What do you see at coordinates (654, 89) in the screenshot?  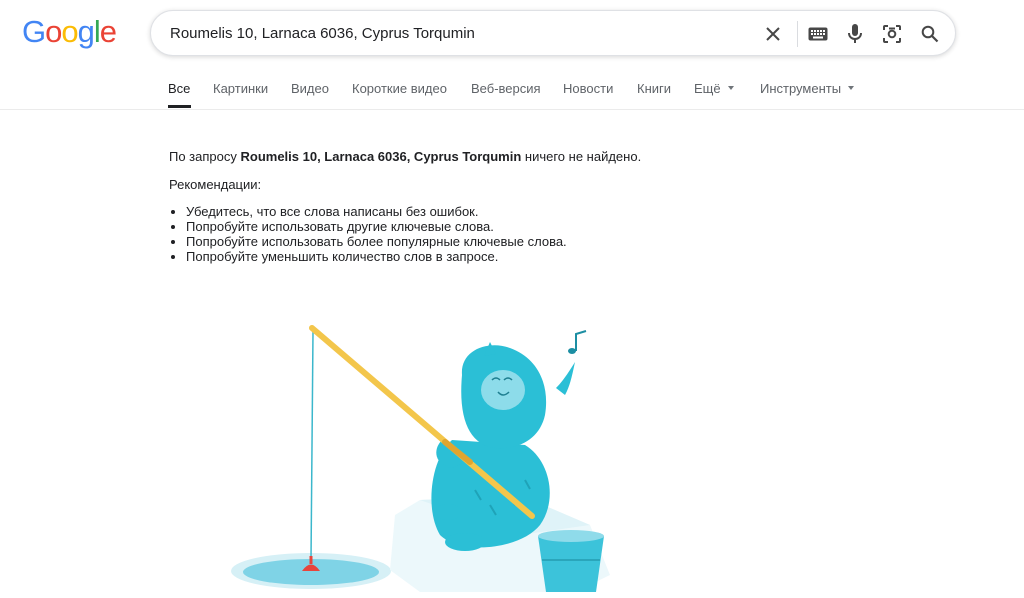 I see `tab-books: Книги` at bounding box center [654, 89].